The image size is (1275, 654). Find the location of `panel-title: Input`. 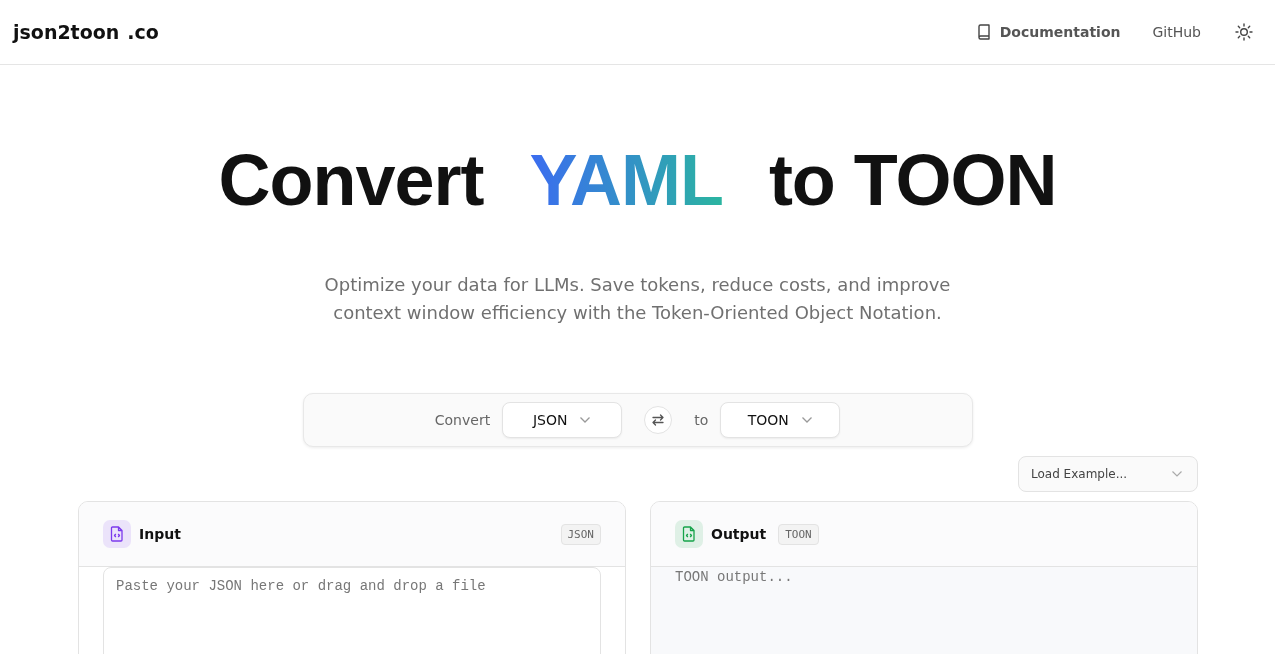

panel-title: Input is located at coordinates (160, 534).